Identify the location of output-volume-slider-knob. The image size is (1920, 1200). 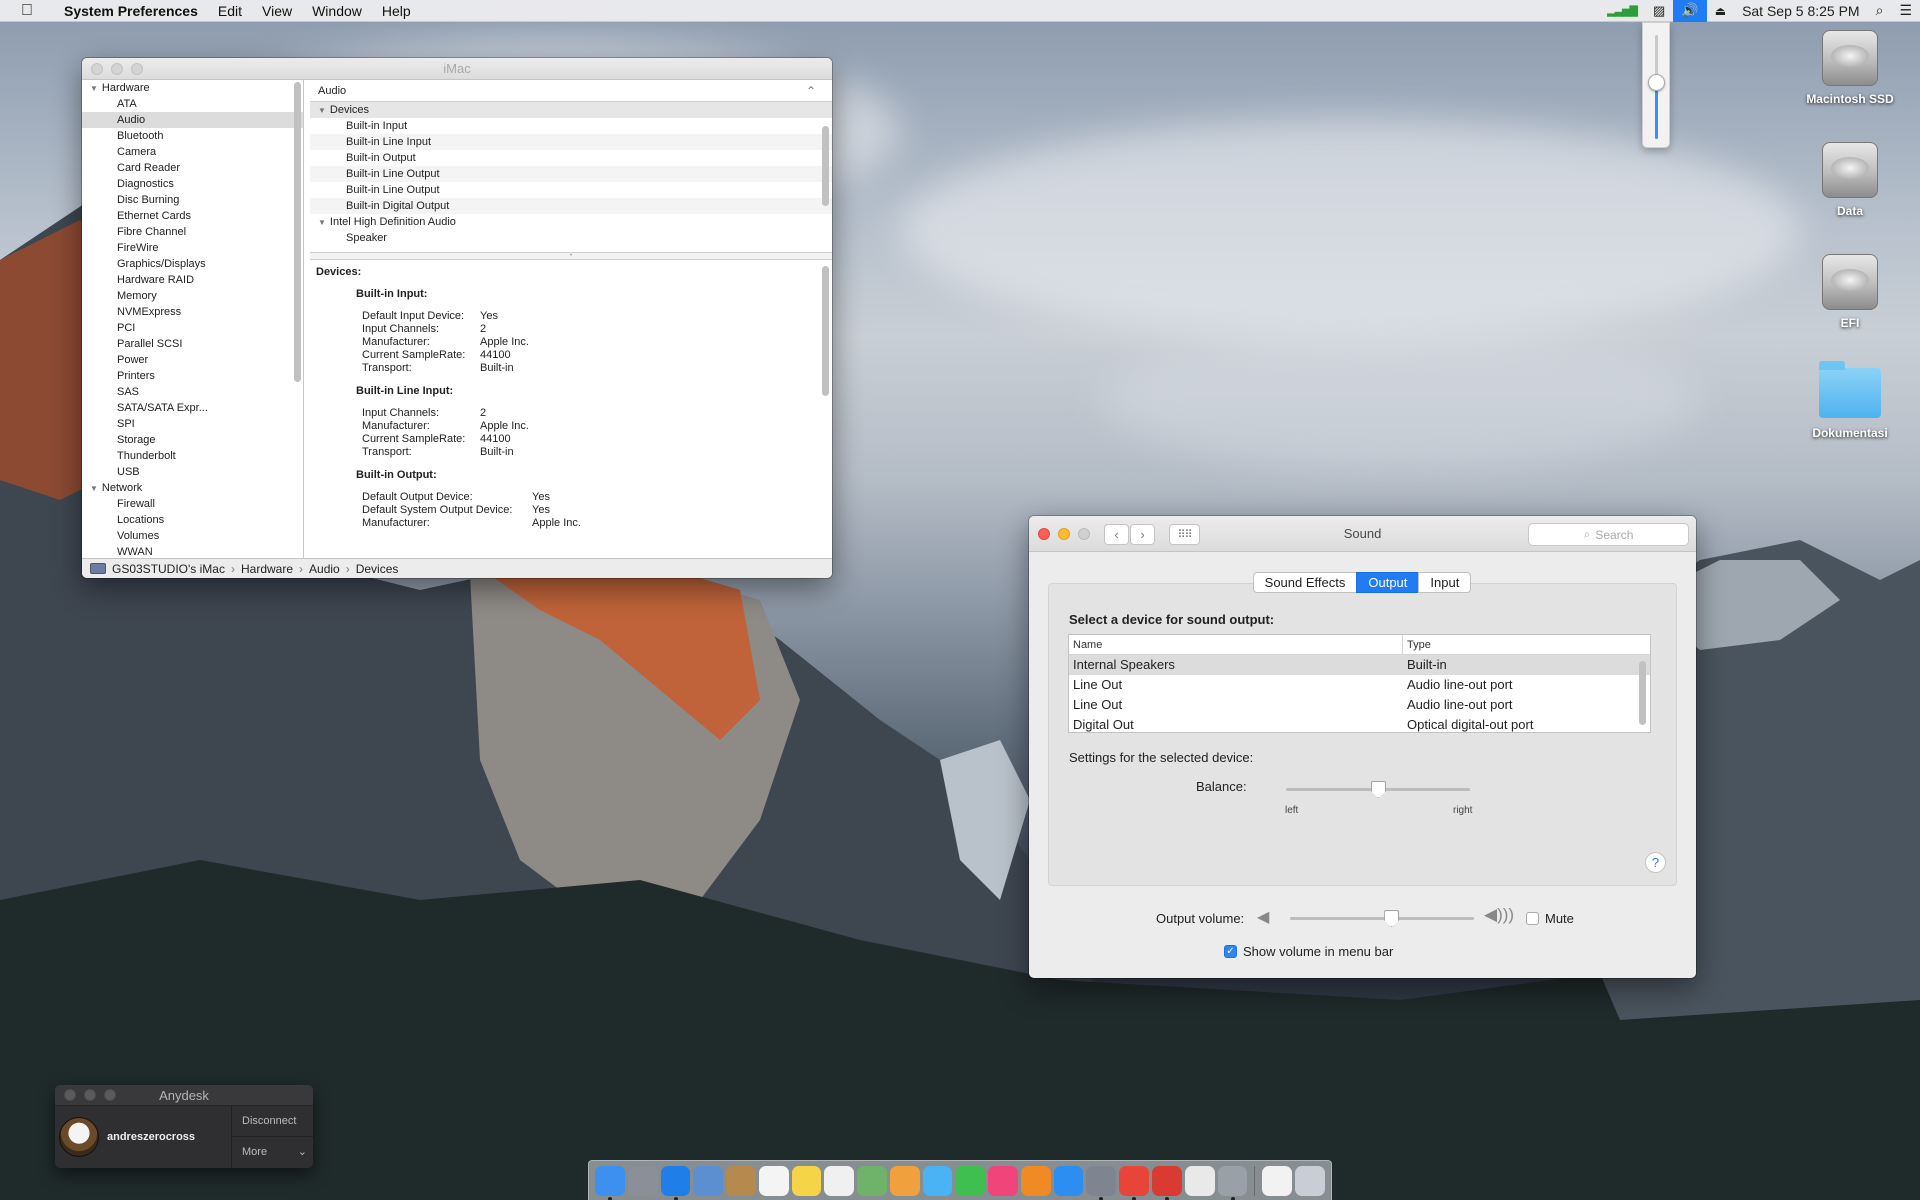
(1392, 918).